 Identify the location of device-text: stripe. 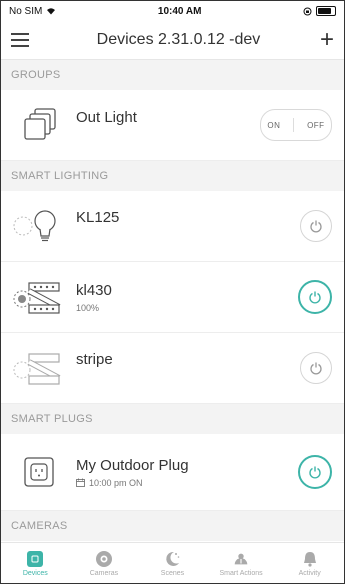
(188, 359).